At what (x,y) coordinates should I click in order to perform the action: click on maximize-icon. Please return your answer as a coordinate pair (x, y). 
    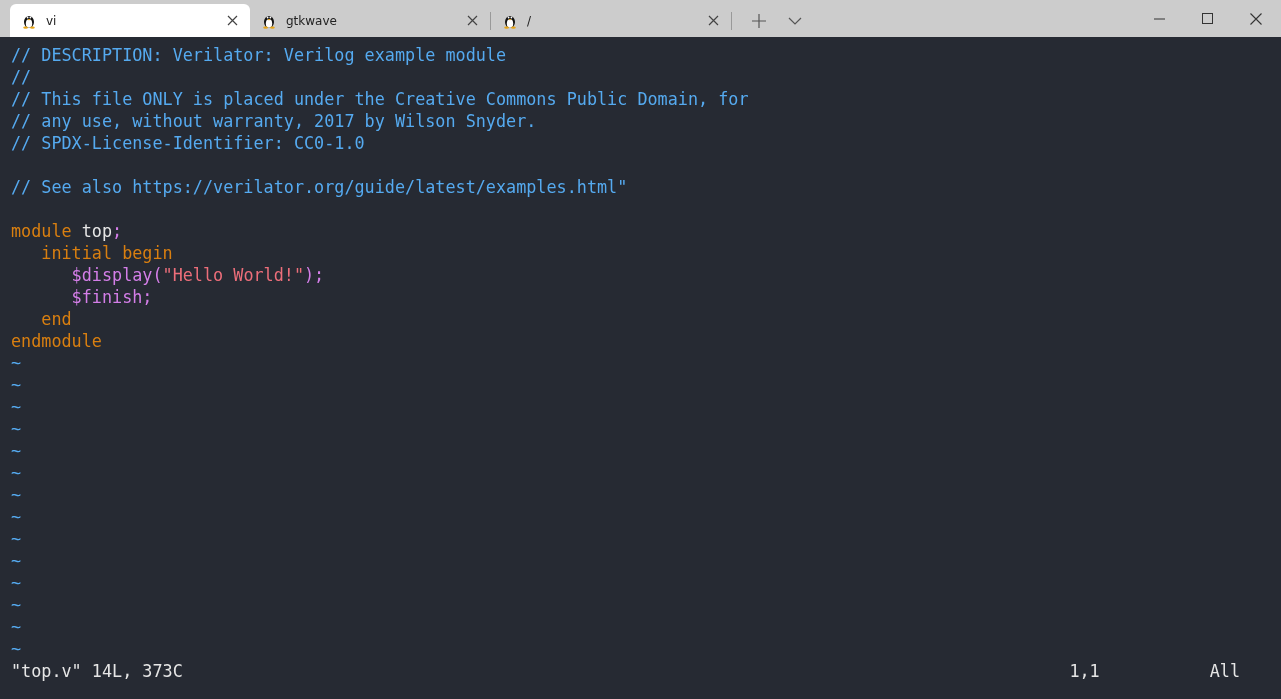
    Looking at the image, I should click on (1207, 18).